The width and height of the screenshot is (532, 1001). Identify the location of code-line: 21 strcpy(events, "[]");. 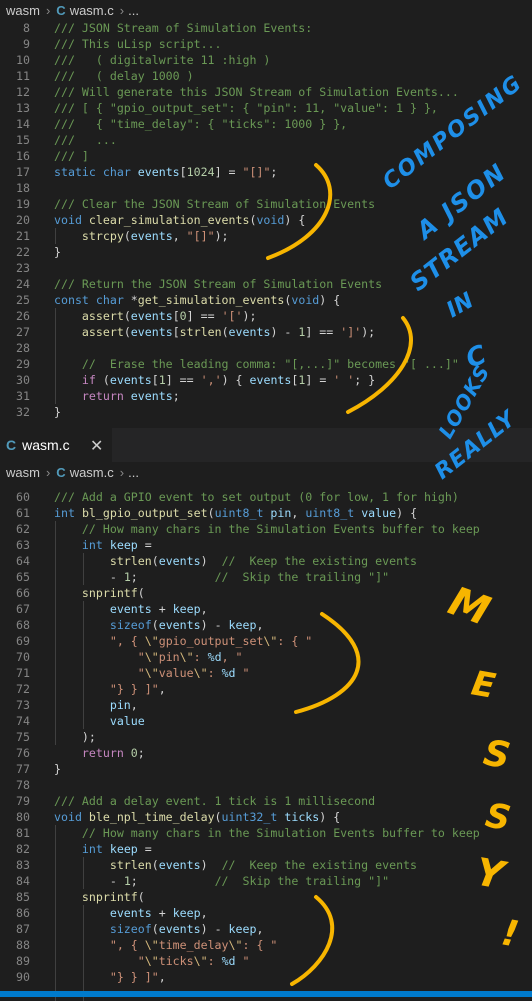
(266, 236).